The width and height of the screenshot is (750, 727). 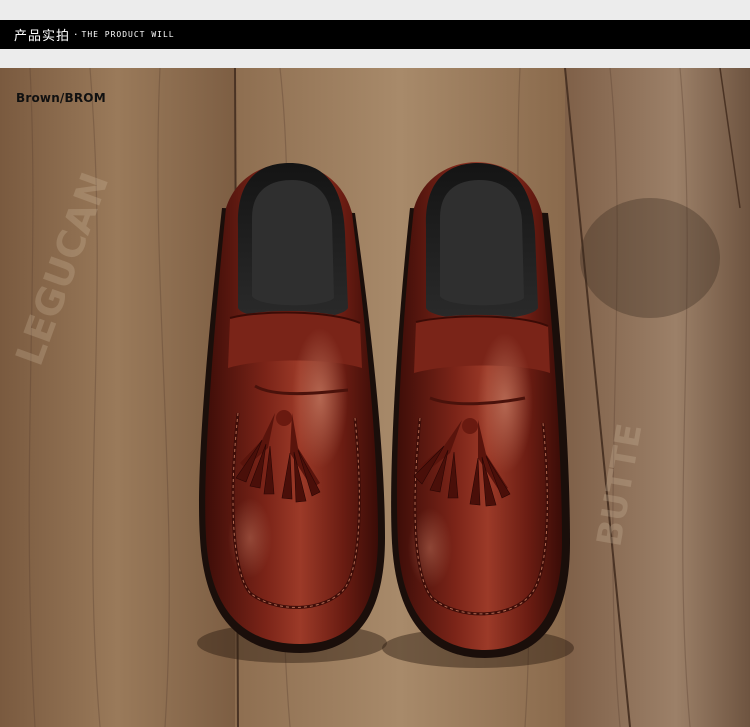 I want to click on color-variant-label: Brown/BROM, so click(x=61, y=98).